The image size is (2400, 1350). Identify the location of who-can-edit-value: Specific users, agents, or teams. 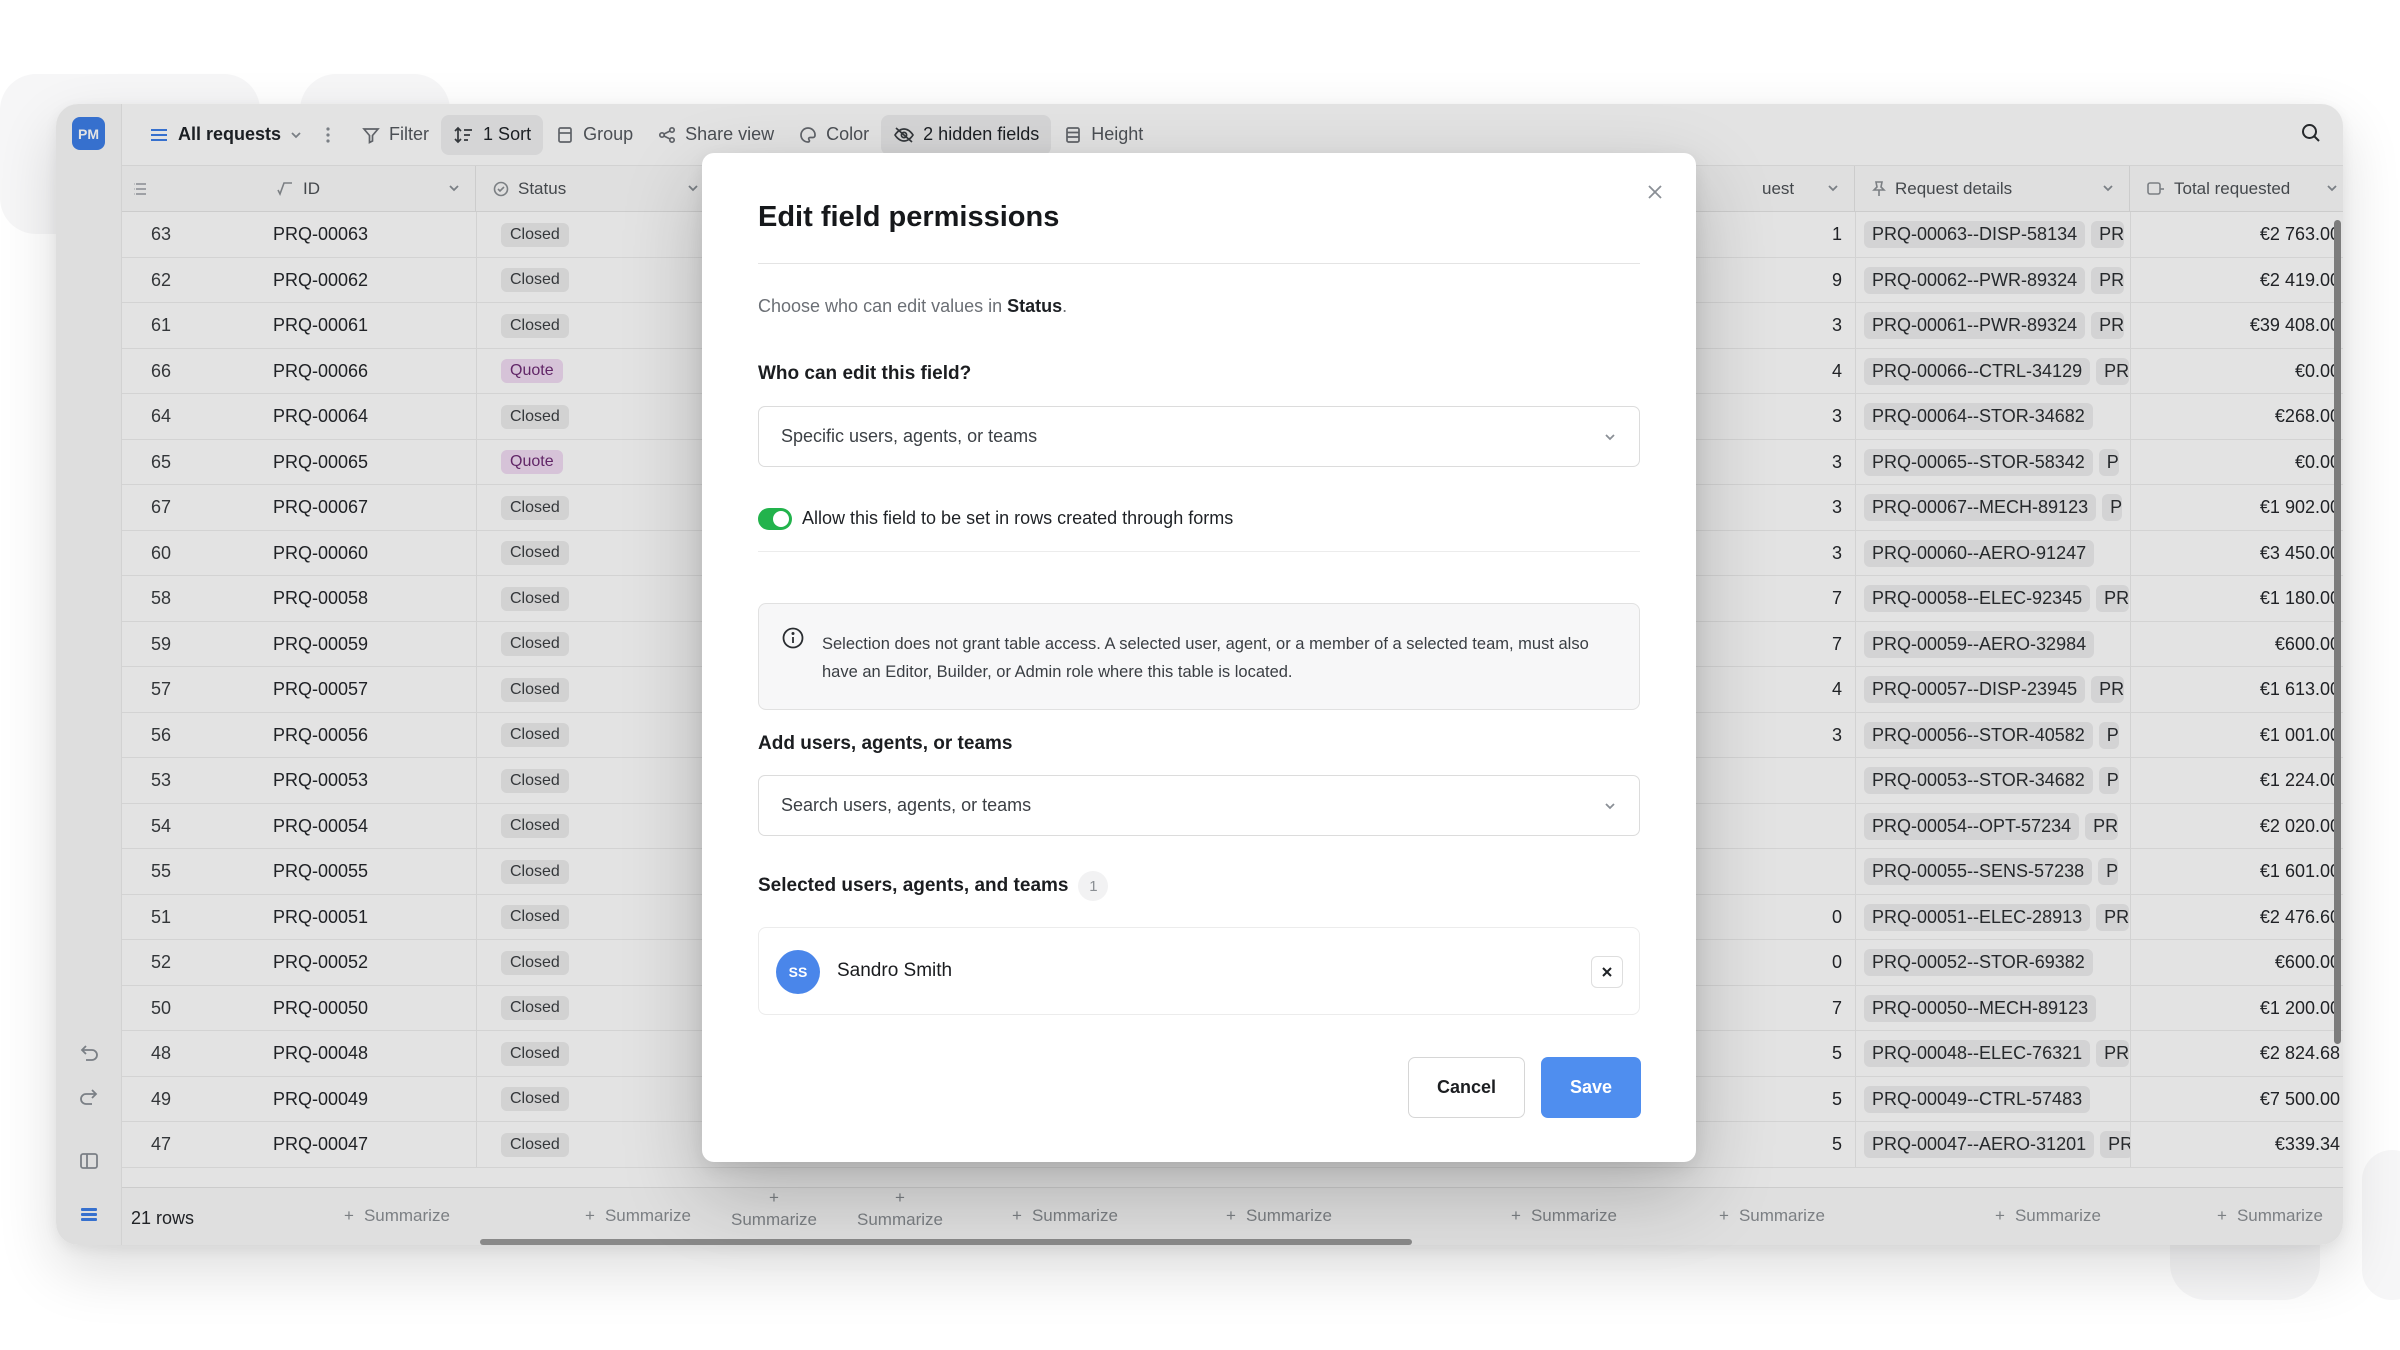
(909, 436).